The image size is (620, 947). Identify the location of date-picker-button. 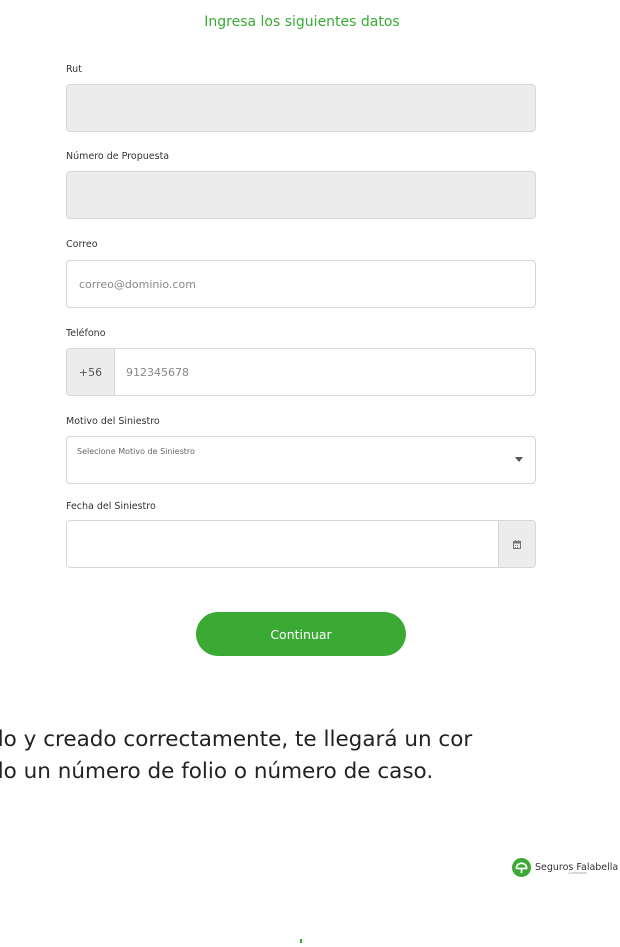
(516, 544).